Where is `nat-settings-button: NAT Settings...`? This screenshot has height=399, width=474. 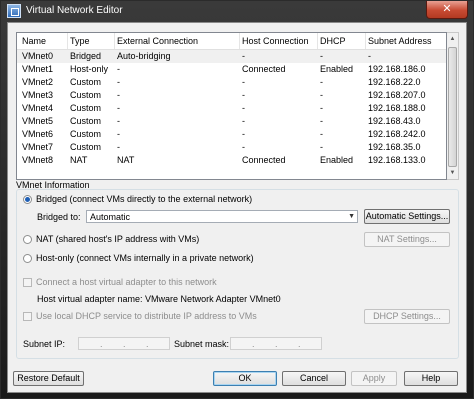 nat-settings-button: NAT Settings... is located at coordinates (407, 239).